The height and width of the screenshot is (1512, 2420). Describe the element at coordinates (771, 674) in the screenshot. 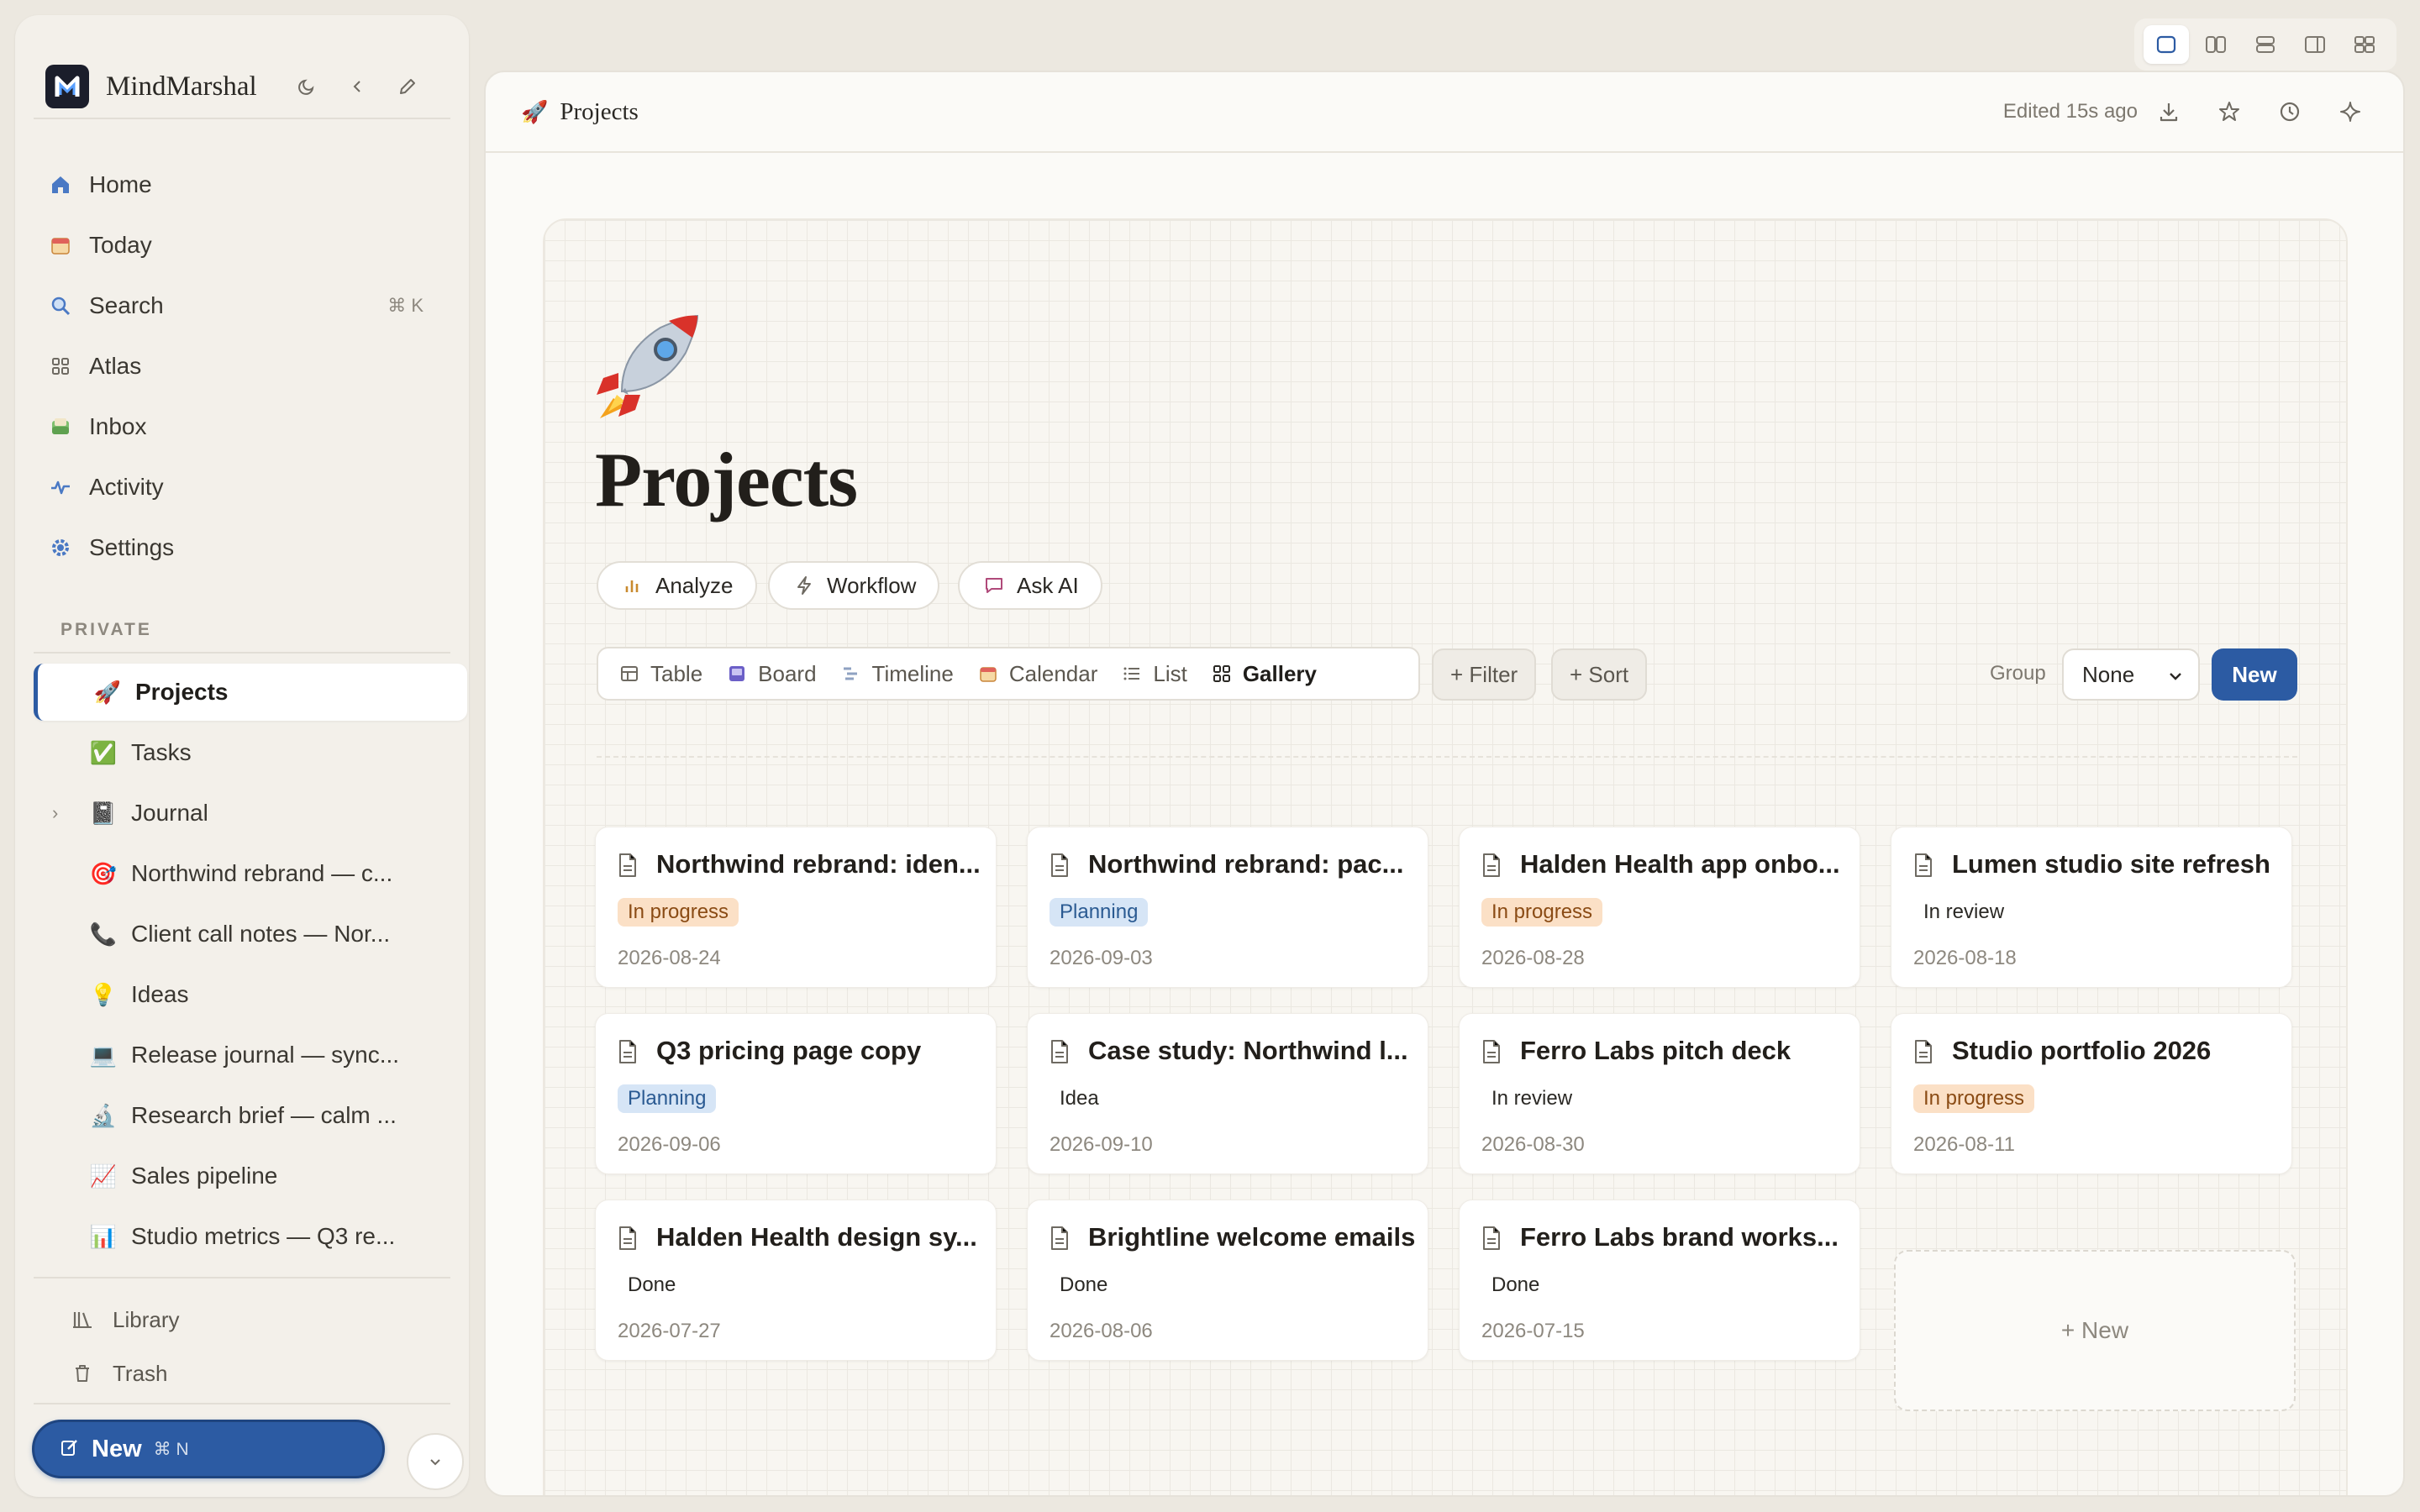

I see `tab-board: Board` at that location.